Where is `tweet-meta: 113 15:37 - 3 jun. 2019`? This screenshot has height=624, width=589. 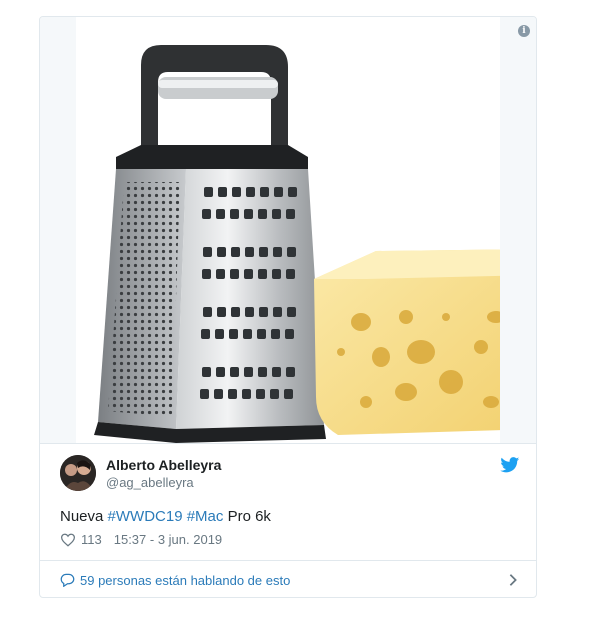
tweet-meta: 113 15:37 - 3 jun. 2019 is located at coordinates (141, 539).